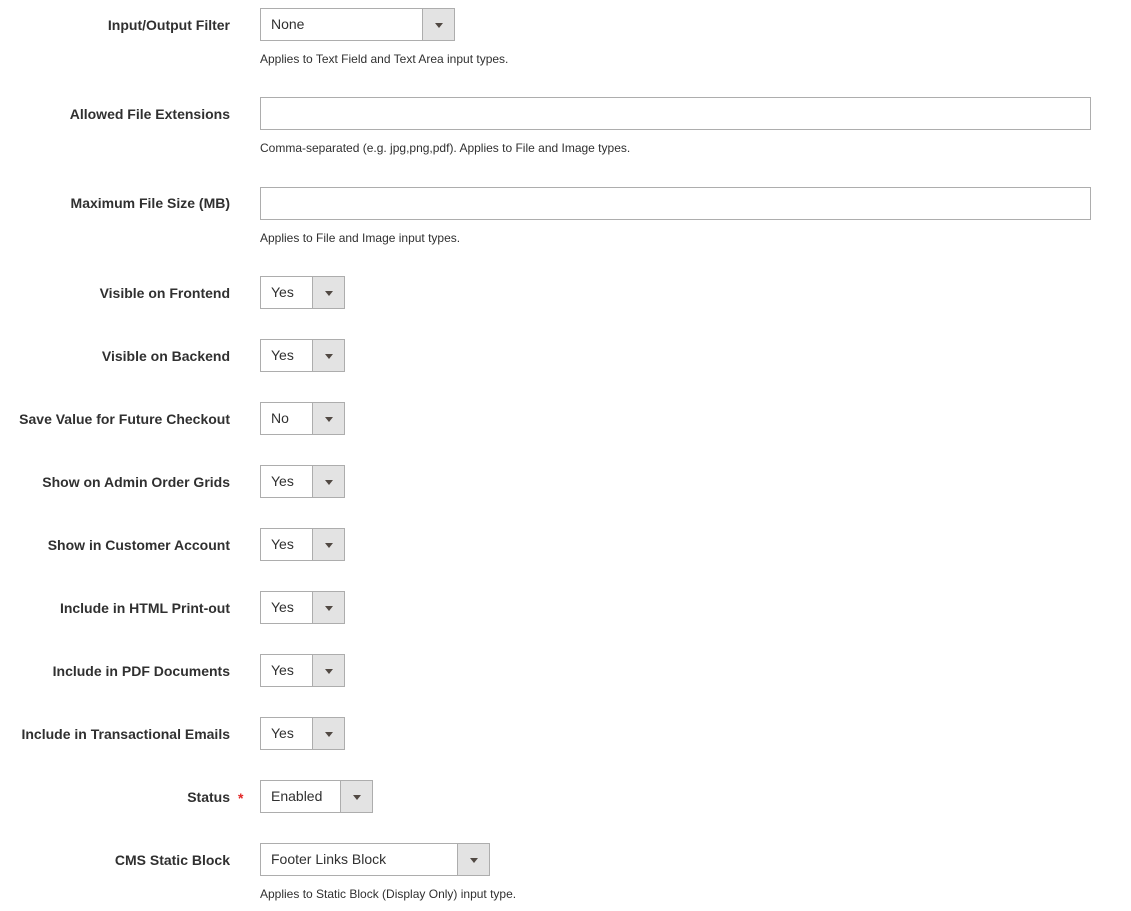 This screenshot has width=1131, height=911. What do you see at coordinates (280, 418) in the screenshot?
I see `select-value: No` at bounding box center [280, 418].